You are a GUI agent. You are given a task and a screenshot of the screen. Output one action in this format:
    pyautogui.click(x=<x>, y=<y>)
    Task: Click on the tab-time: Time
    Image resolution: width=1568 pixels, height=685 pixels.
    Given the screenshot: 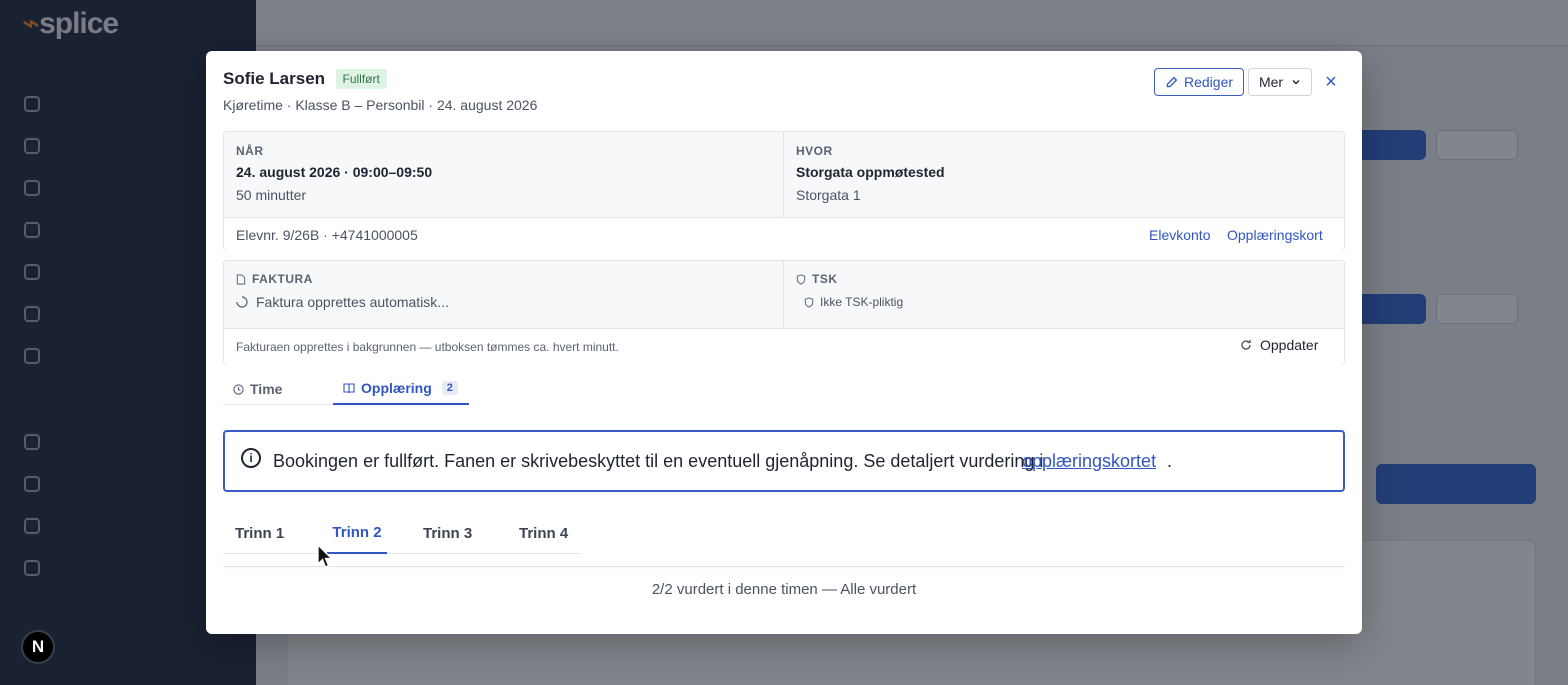 What is the action you would take?
    pyautogui.click(x=257, y=389)
    